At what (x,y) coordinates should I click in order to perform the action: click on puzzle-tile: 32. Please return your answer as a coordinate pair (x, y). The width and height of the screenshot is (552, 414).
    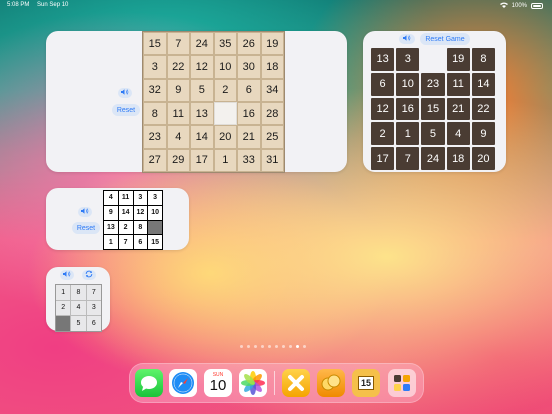
    Looking at the image, I should click on (155, 90).